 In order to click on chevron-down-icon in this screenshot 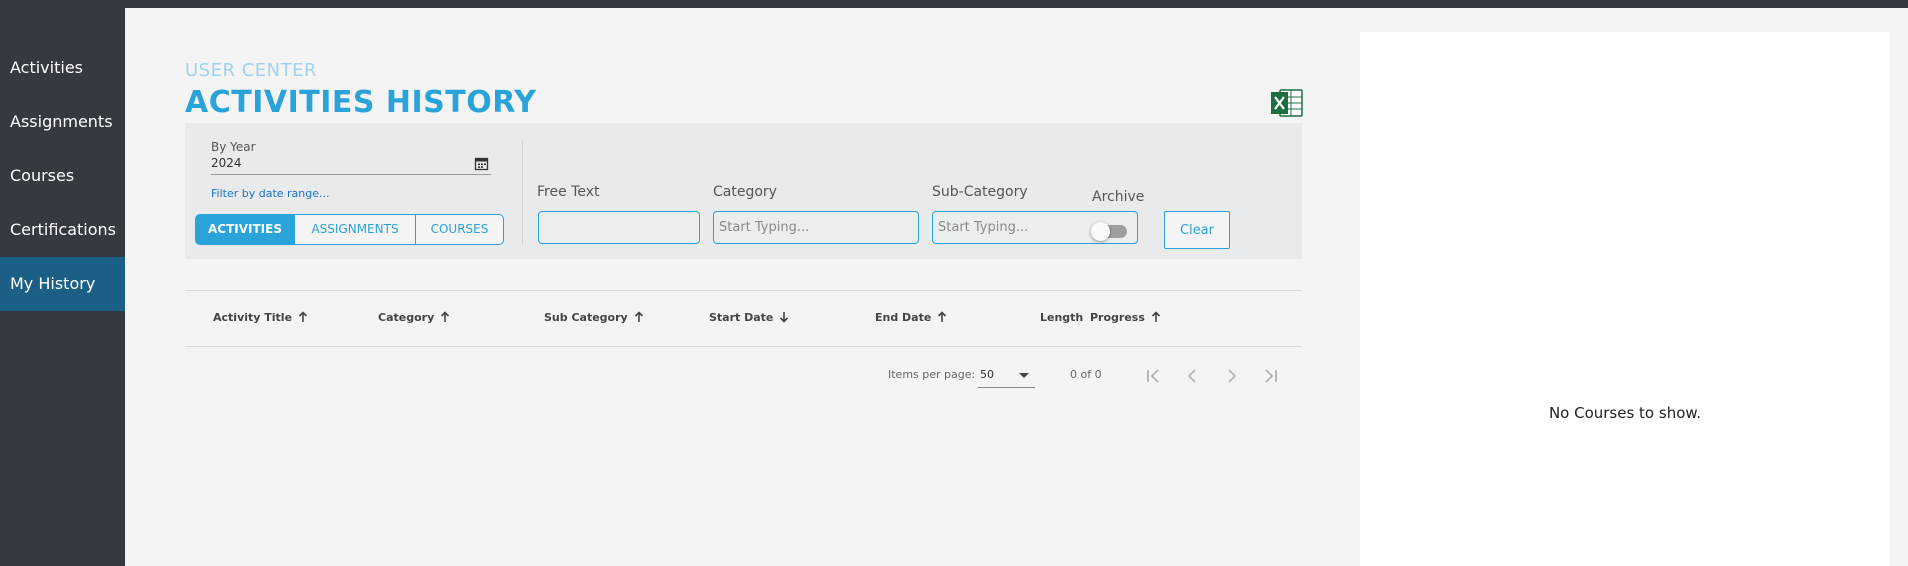, I will do `click(1024, 375)`.